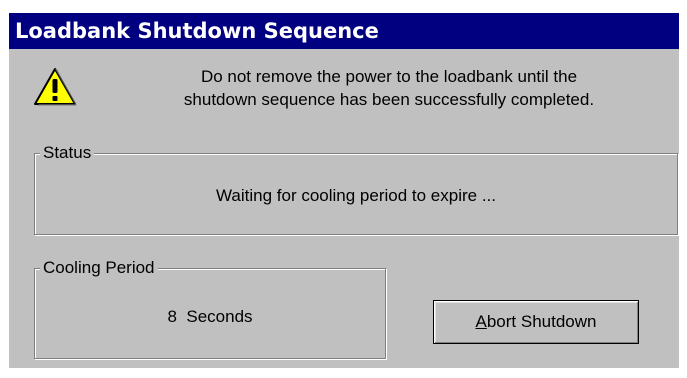 The width and height of the screenshot is (687, 378). Describe the element at coordinates (541, 321) in the screenshot. I see `abort-button-label: bort Shutdown` at that location.